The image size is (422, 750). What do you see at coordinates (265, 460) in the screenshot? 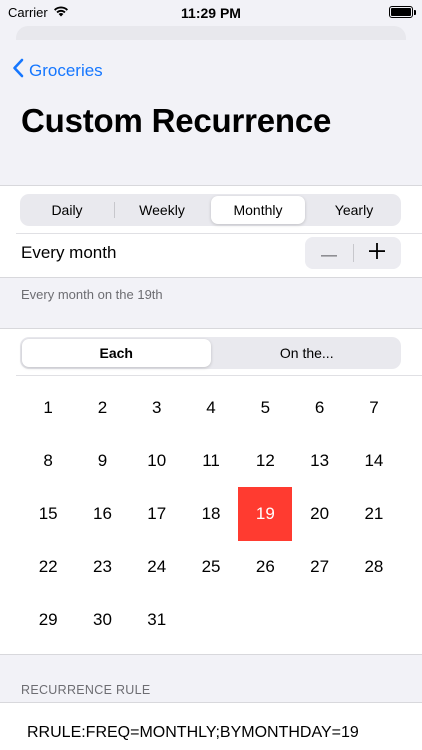
I see `day-cell-12: 12` at bounding box center [265, 460].